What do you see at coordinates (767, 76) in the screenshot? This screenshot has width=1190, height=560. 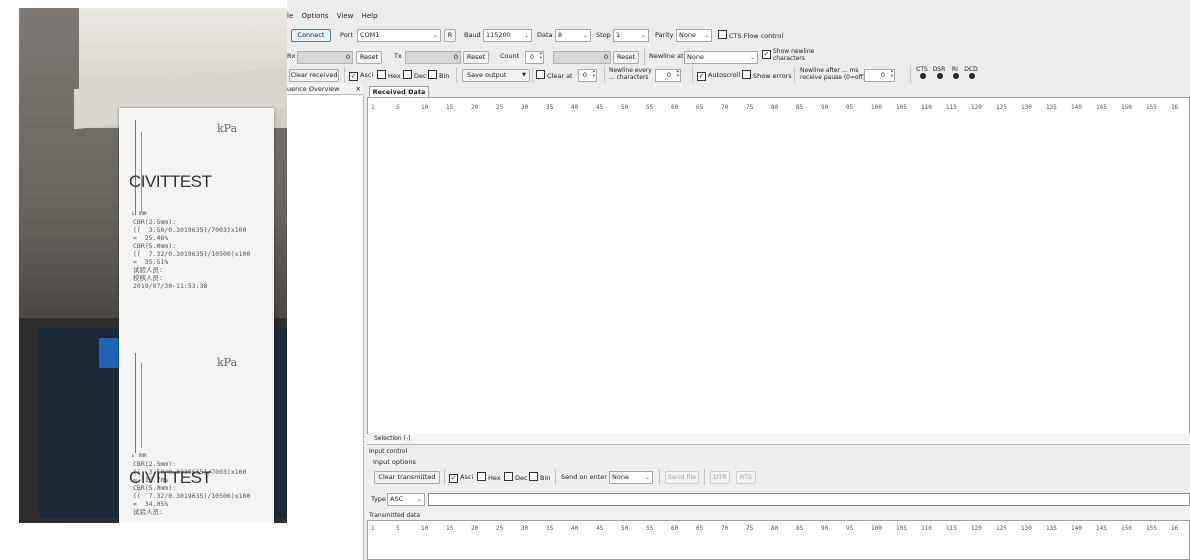 I see `show-errors-checkbox: Show errors` at bounding box center [767, 76].